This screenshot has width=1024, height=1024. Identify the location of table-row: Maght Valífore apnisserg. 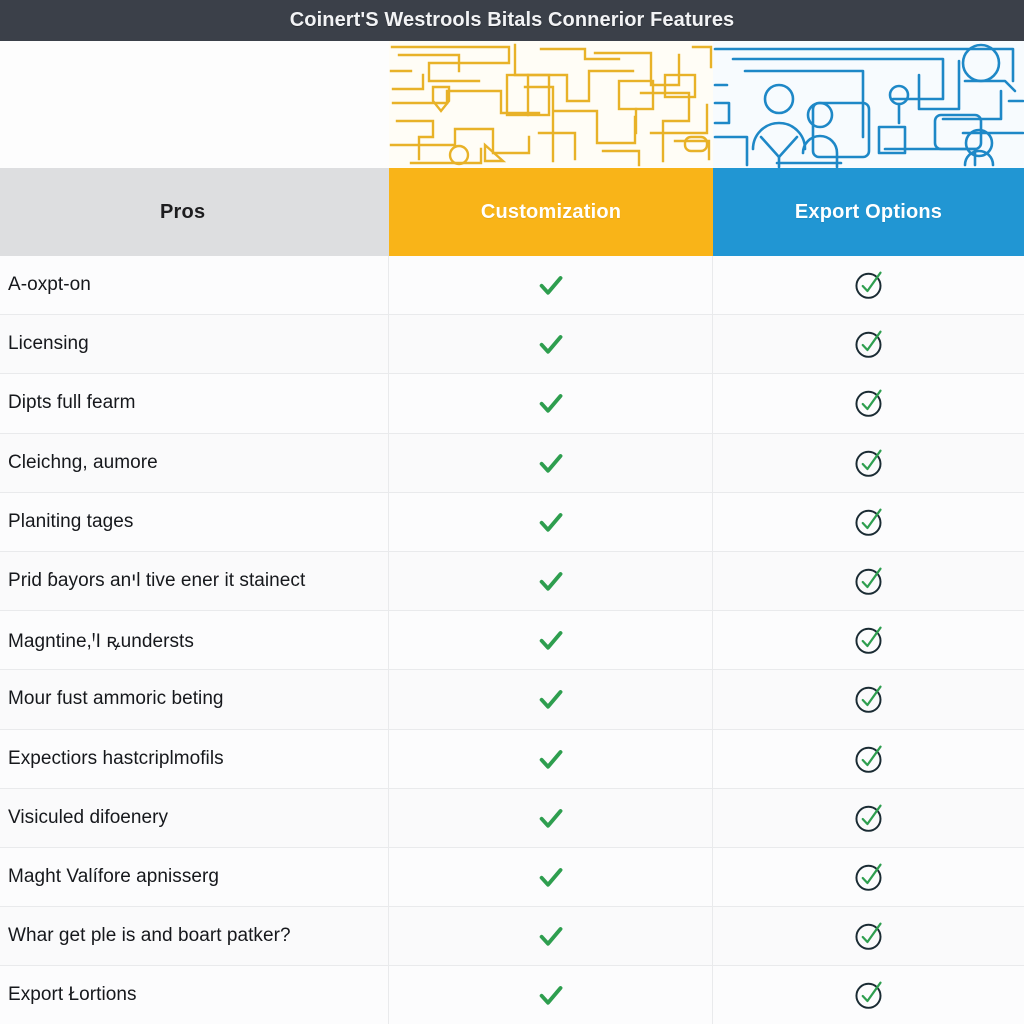
(512, 877).